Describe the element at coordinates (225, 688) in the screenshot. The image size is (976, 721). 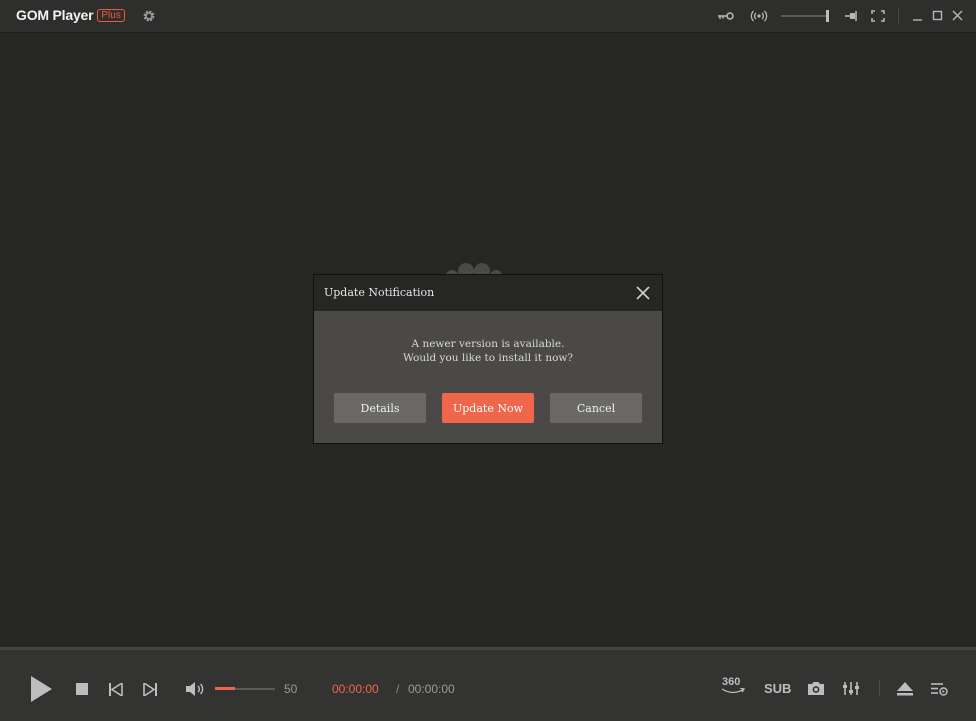
I see `volume-slider-fill` at that location.